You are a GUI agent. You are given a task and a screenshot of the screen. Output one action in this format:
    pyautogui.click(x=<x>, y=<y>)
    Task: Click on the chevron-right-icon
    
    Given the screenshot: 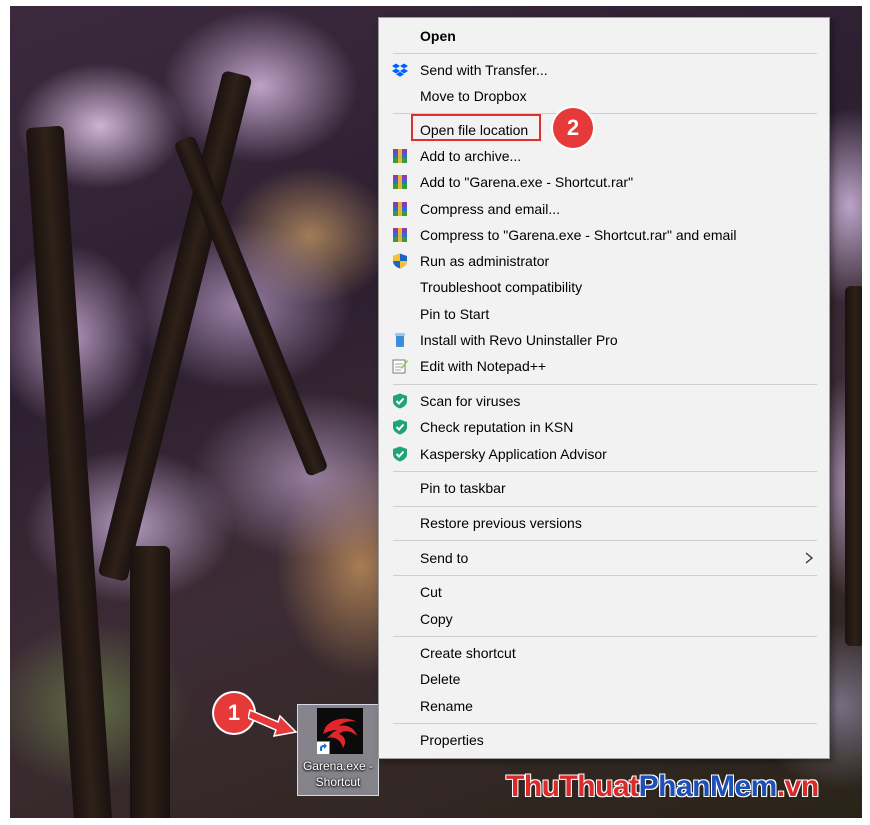 What is the action you would take?
    pyautogui.click(x=809, y=558)
    